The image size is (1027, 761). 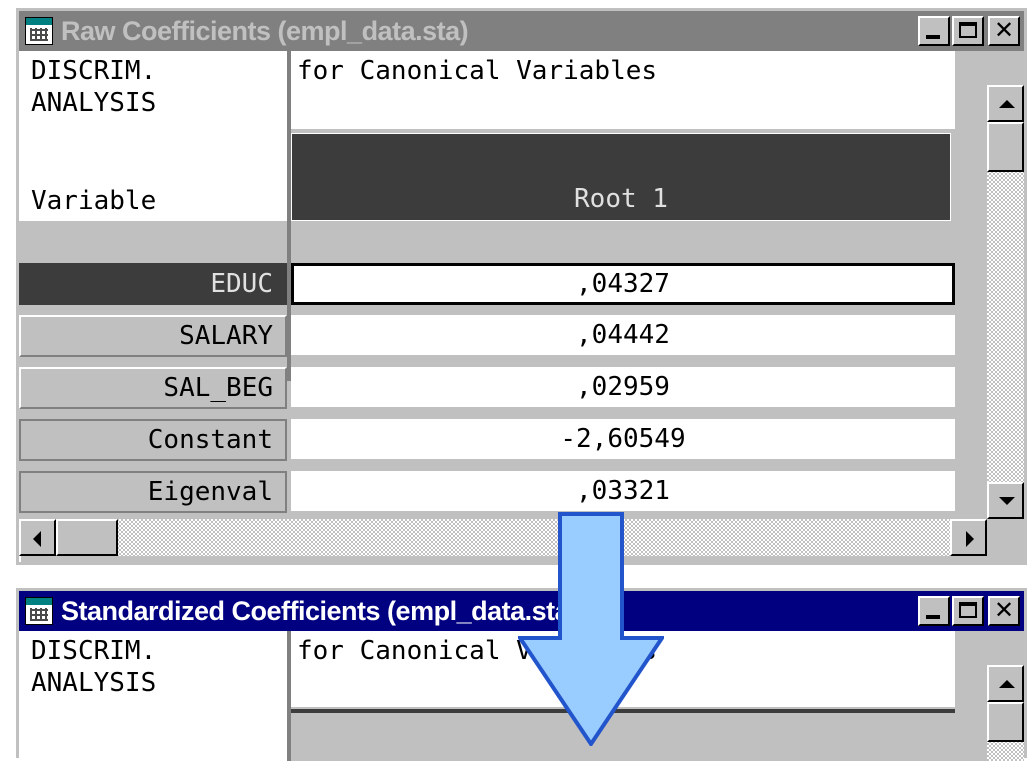 What do you see at coordinates (153, 388) in the screenshot?
I see `row-label-sal-beg: SAL_BEG` at bounding box center [153, 388].